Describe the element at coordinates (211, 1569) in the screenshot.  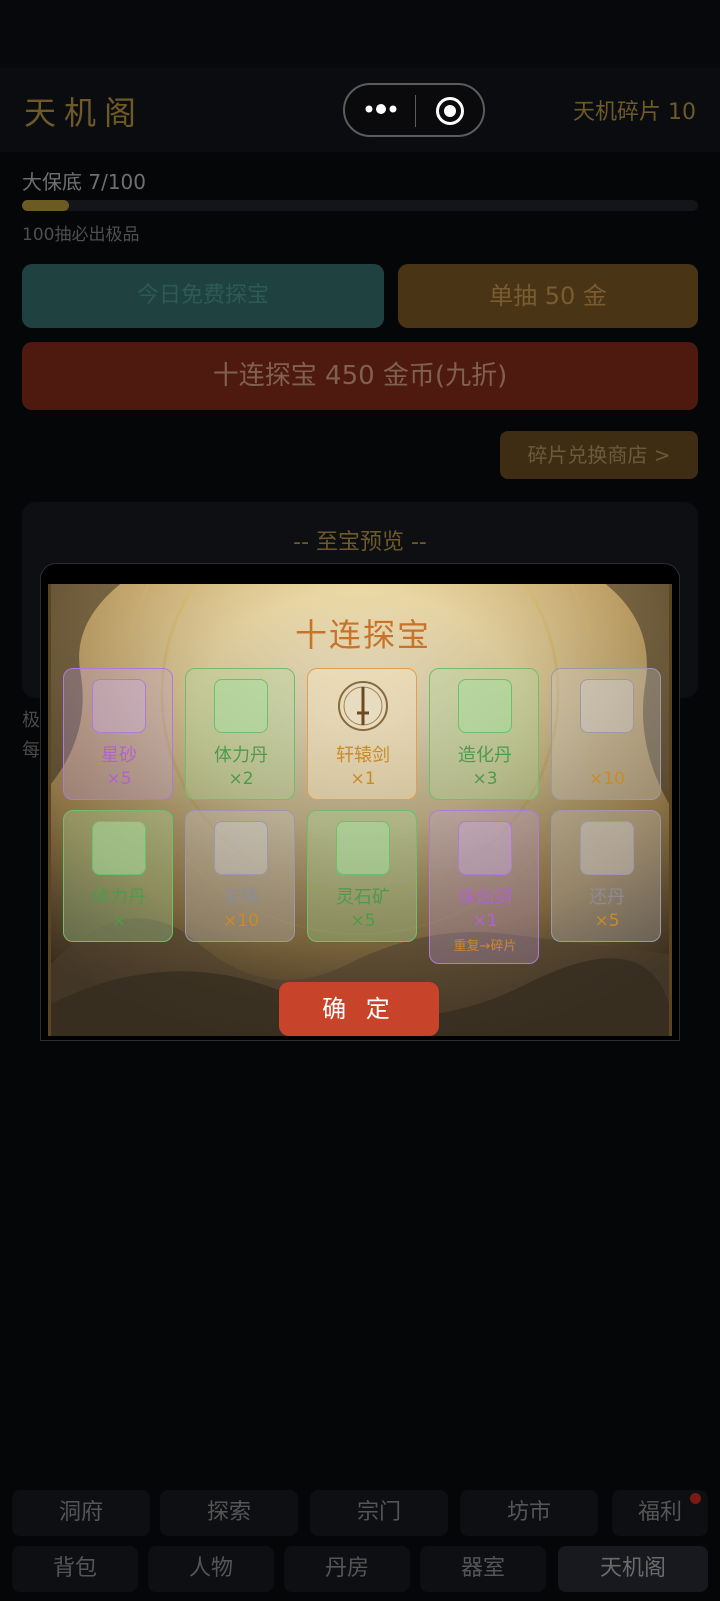
I see `tab-character: 人物` at that location.